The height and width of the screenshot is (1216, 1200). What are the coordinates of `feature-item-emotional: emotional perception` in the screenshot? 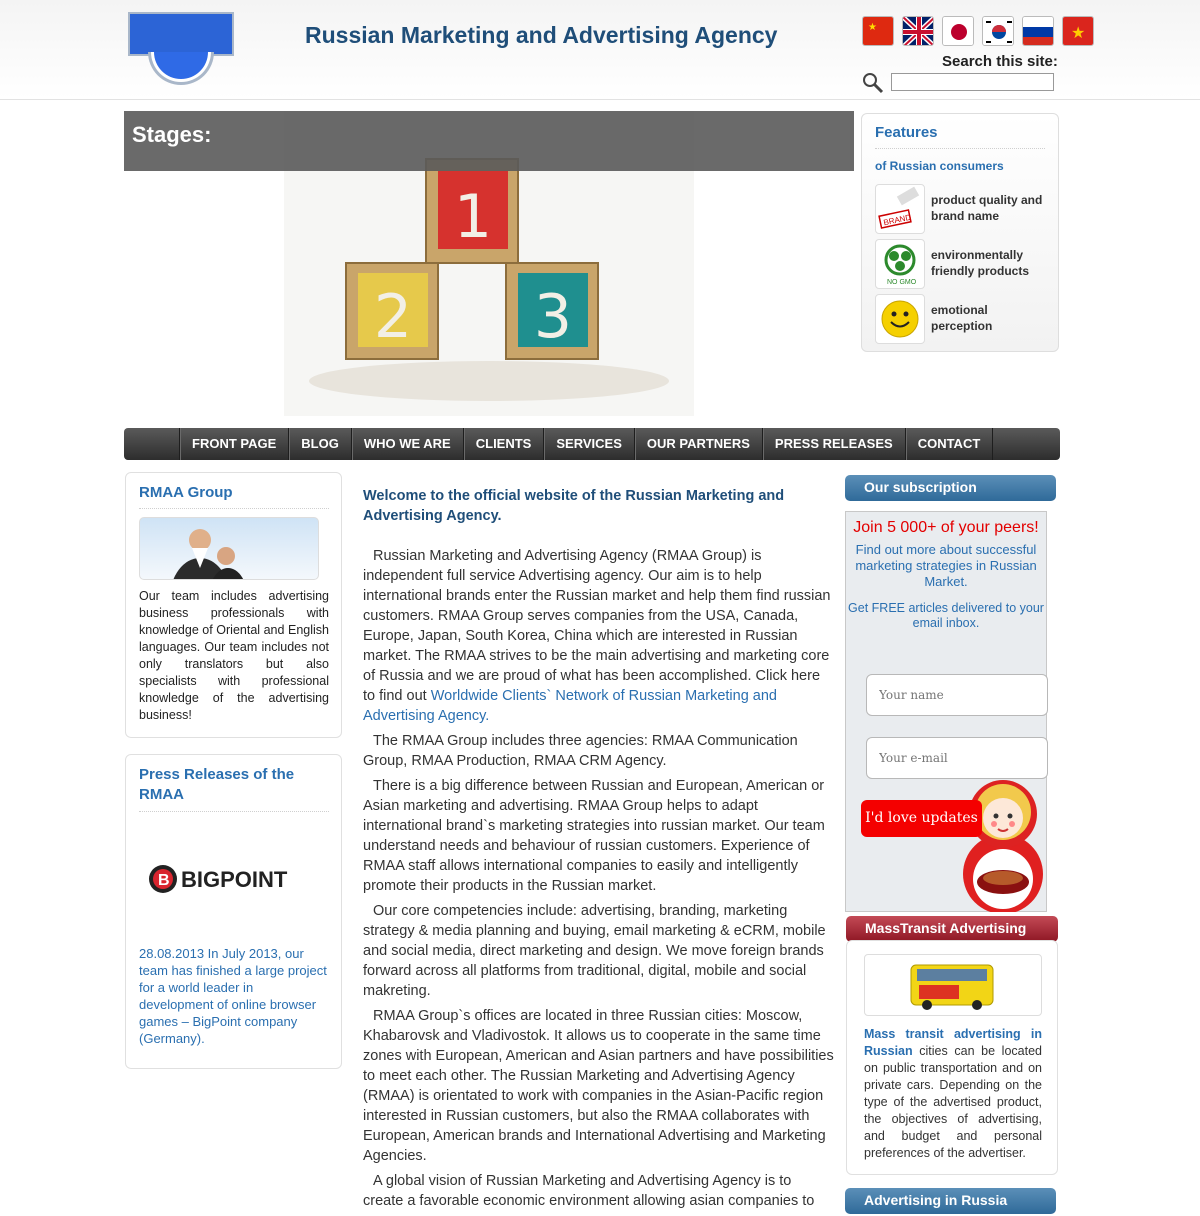 It's located at (965, 319).